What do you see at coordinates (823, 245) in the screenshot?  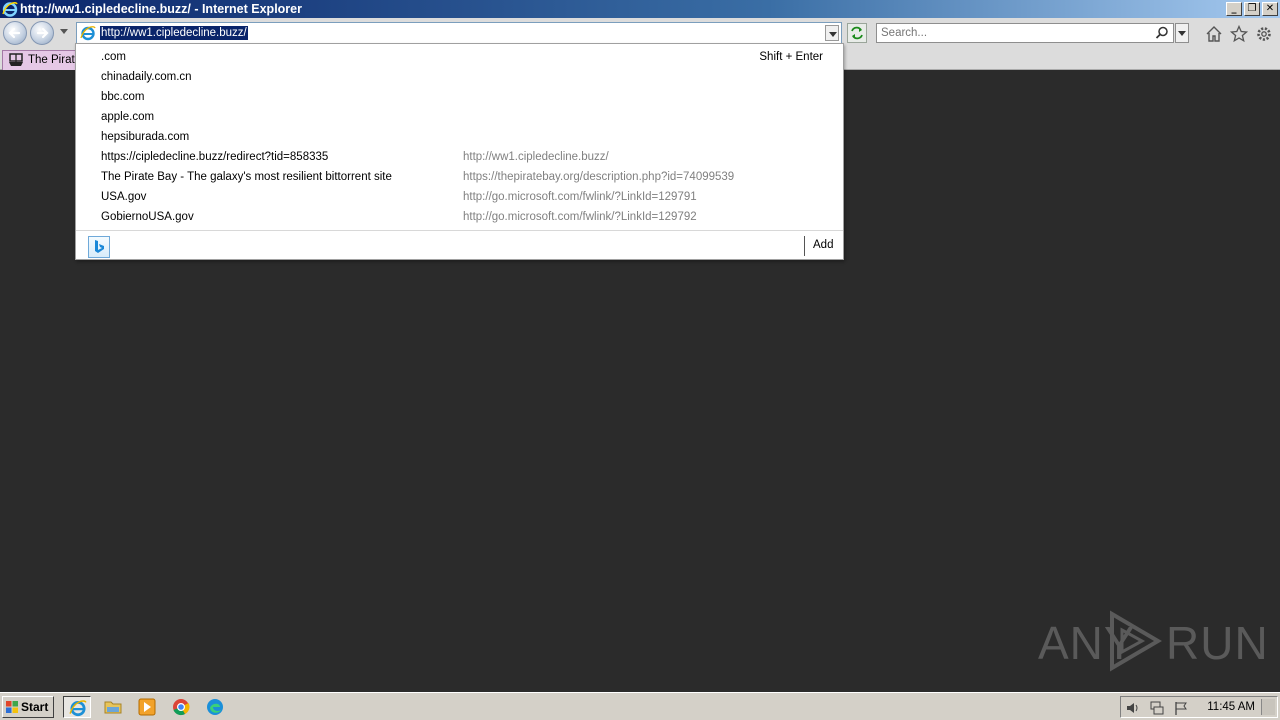 I see `add-search-provider-button: Add` at bounding box center [823, 245].